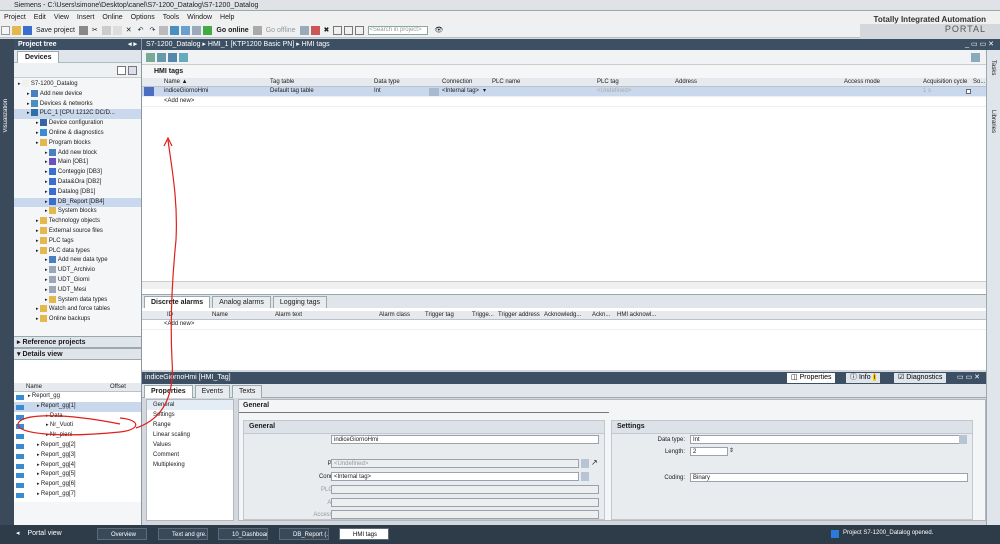 This screenshot has height=544, width=1000. I want to click on refresh-icon, so click(183, 57).